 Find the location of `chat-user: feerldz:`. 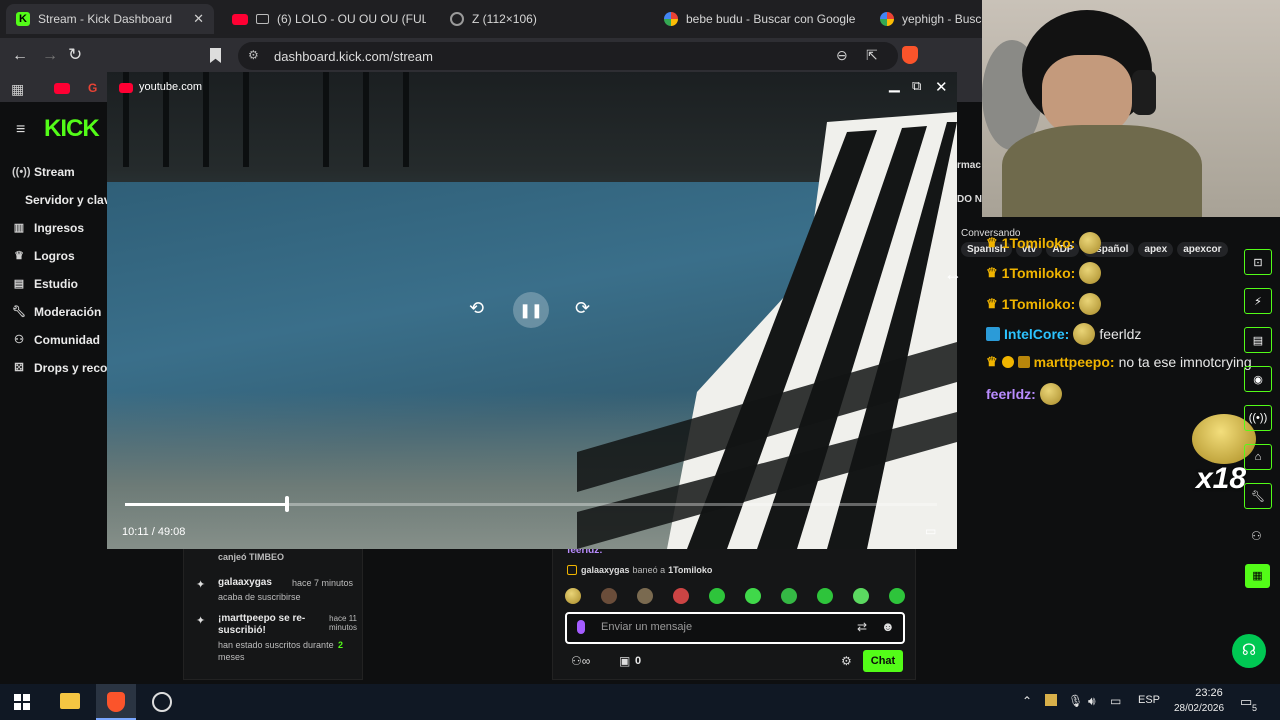

chat-user: feerldz: is located at coordinates (1011, 394).